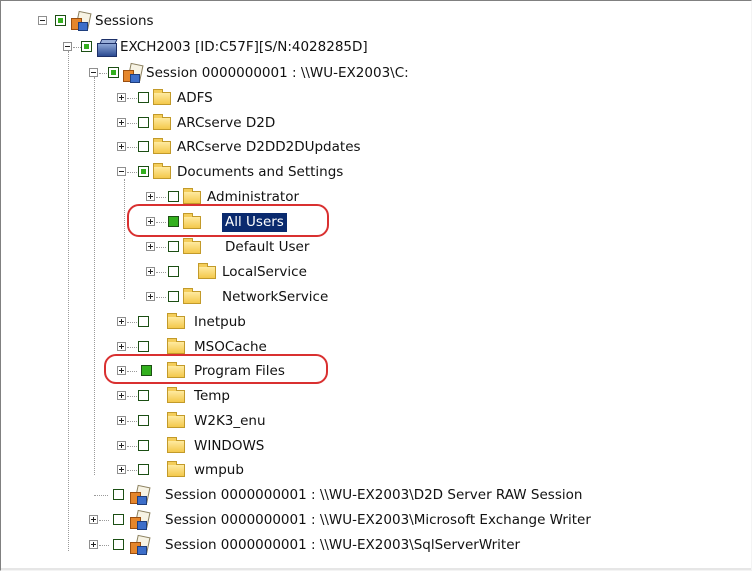 The width and height of the screenshot is (752, 571). I want to click on tree-item-label: NetworkService, so click(275, 297).